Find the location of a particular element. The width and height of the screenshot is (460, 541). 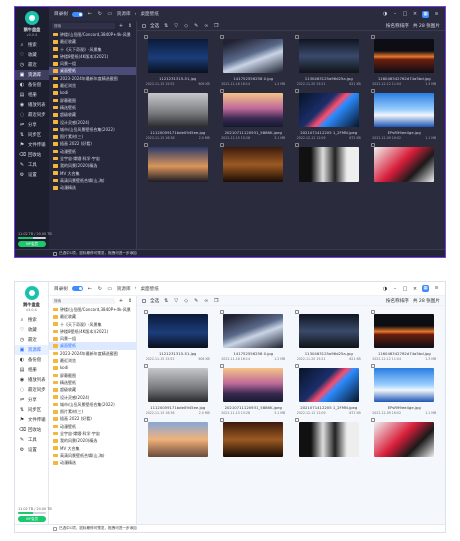

sidebar-item: ◷ 最近 is located at coordinates (32, 65).